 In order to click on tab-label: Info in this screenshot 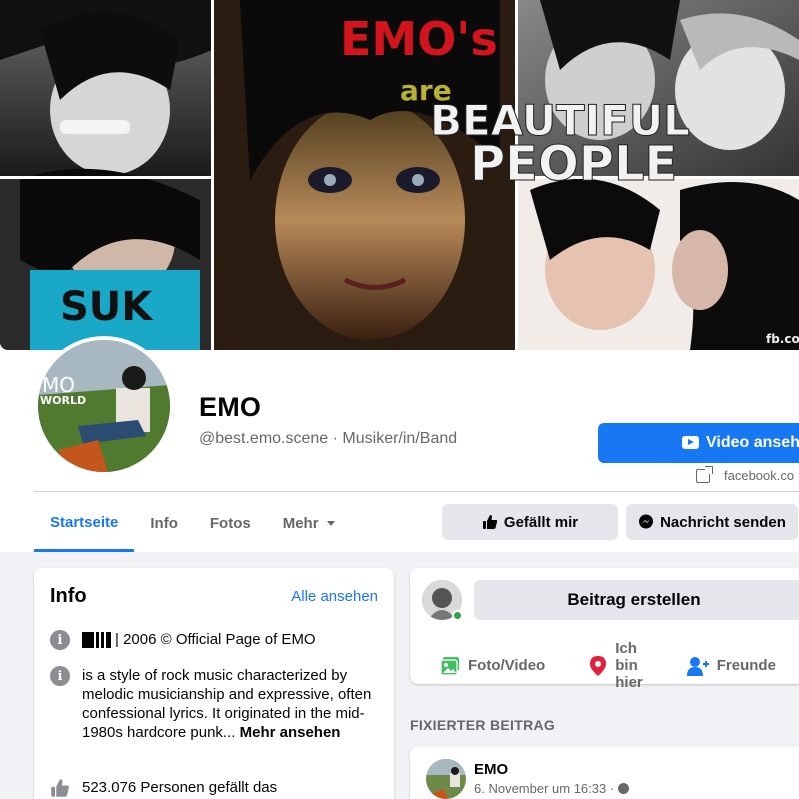, I will do `click(164, 523)`.